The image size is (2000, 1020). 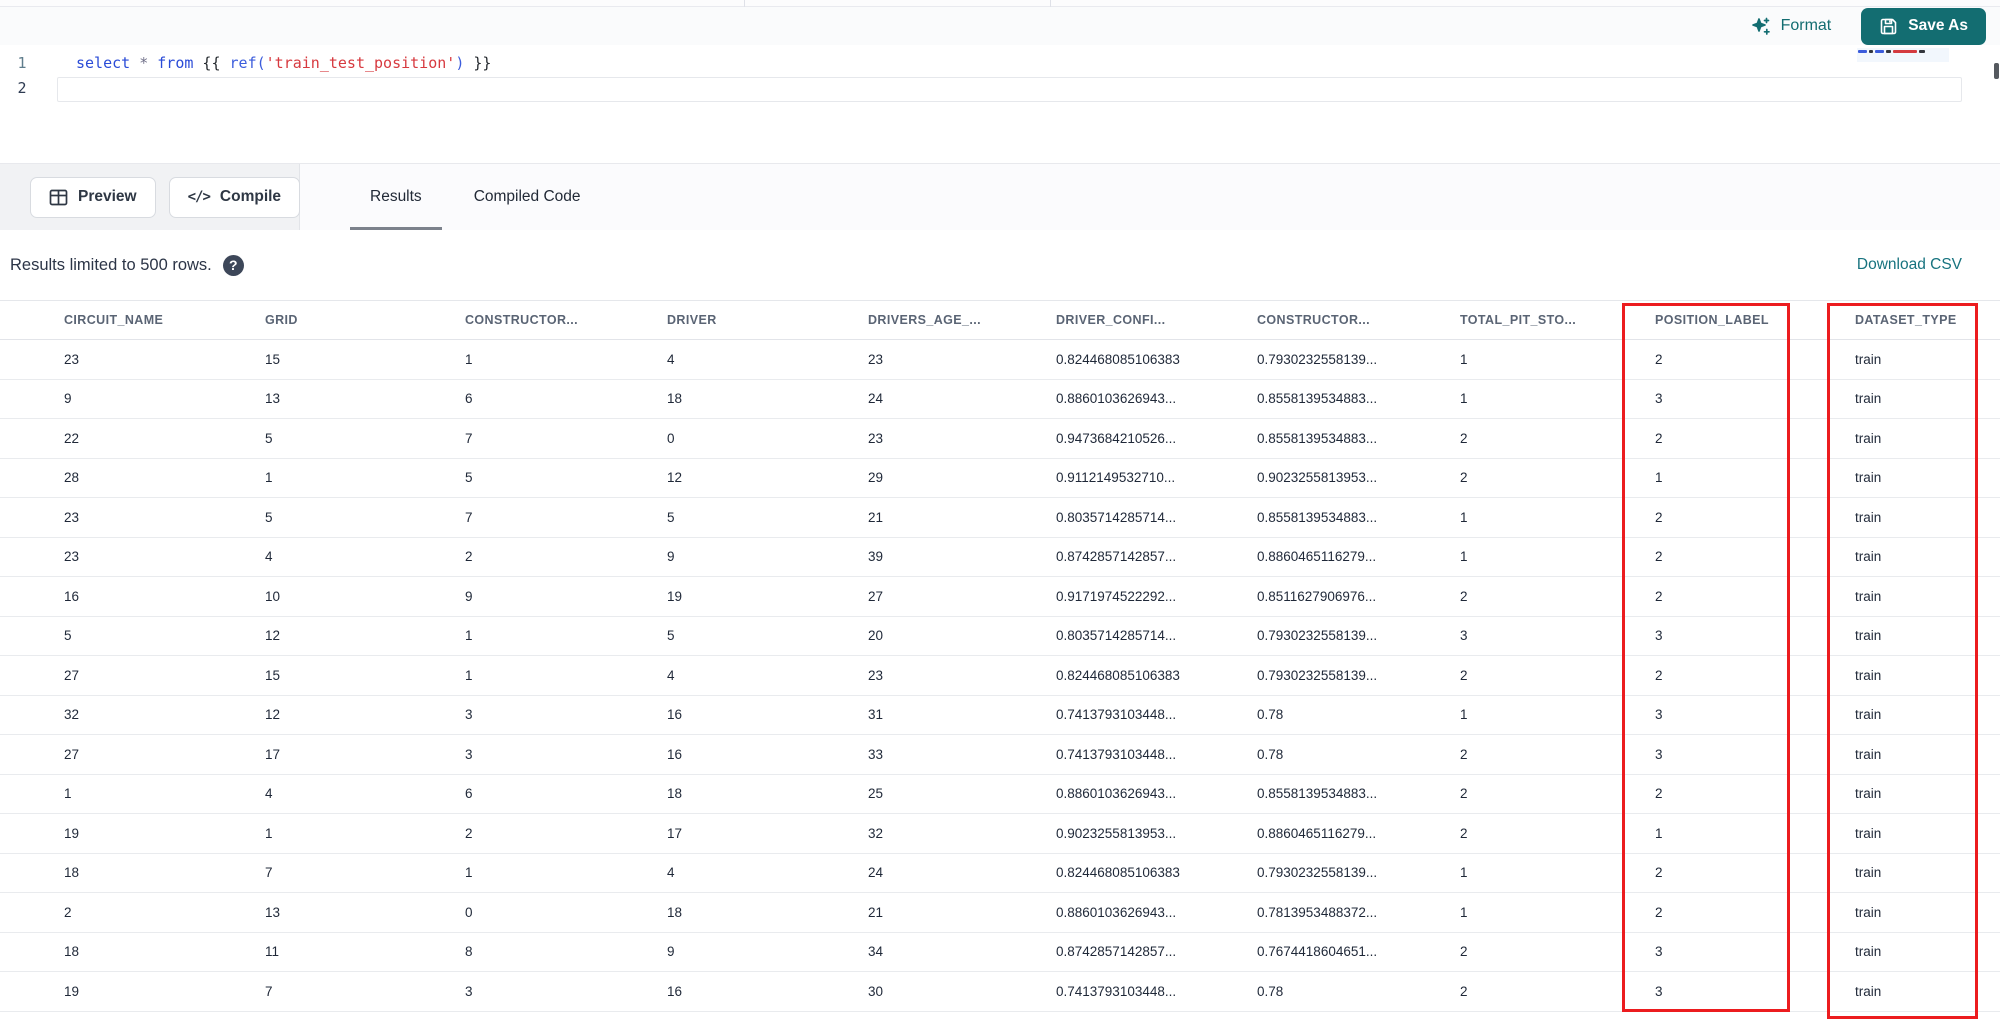 I want to click on compile-button: </> Compile, so click(x=234, y=197).